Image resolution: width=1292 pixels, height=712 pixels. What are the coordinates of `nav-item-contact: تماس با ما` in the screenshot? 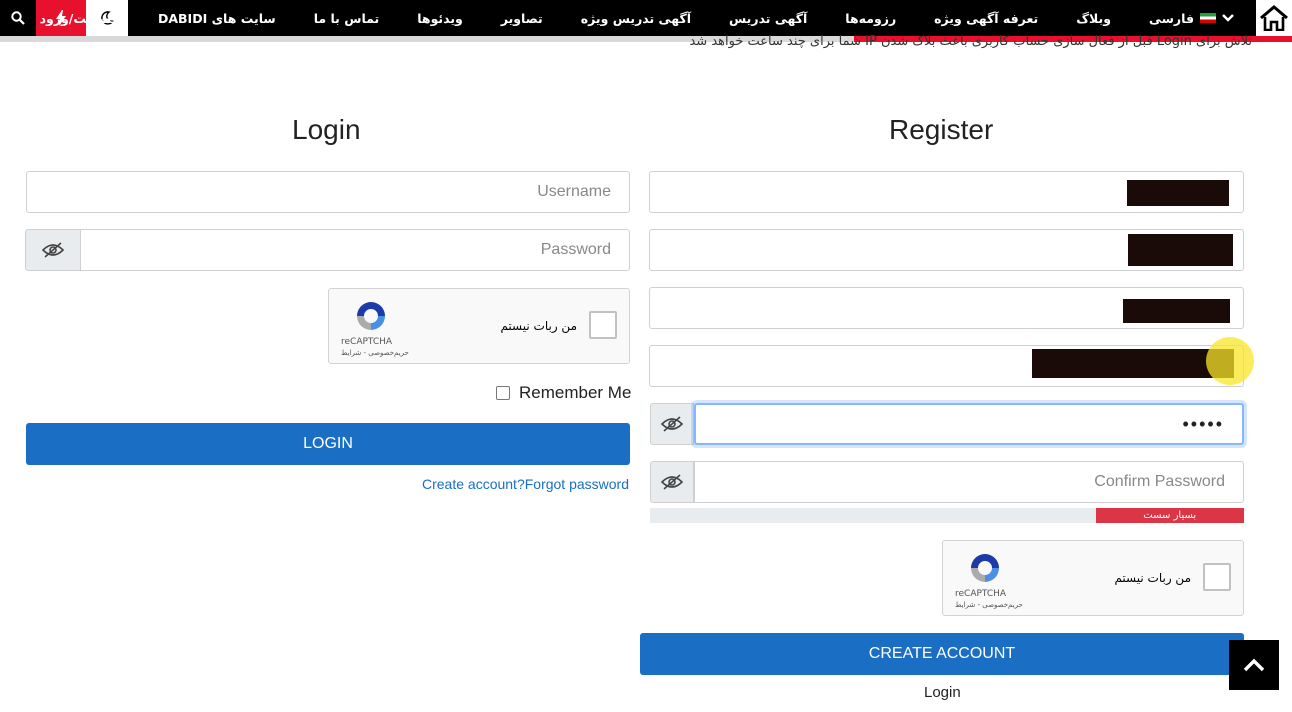 It's located at (347, 18).